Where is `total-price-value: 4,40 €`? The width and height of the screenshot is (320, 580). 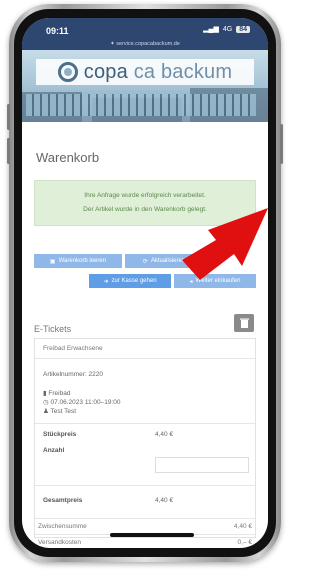
total-price-value: 4,40 € is located at coordinates (164, 500).